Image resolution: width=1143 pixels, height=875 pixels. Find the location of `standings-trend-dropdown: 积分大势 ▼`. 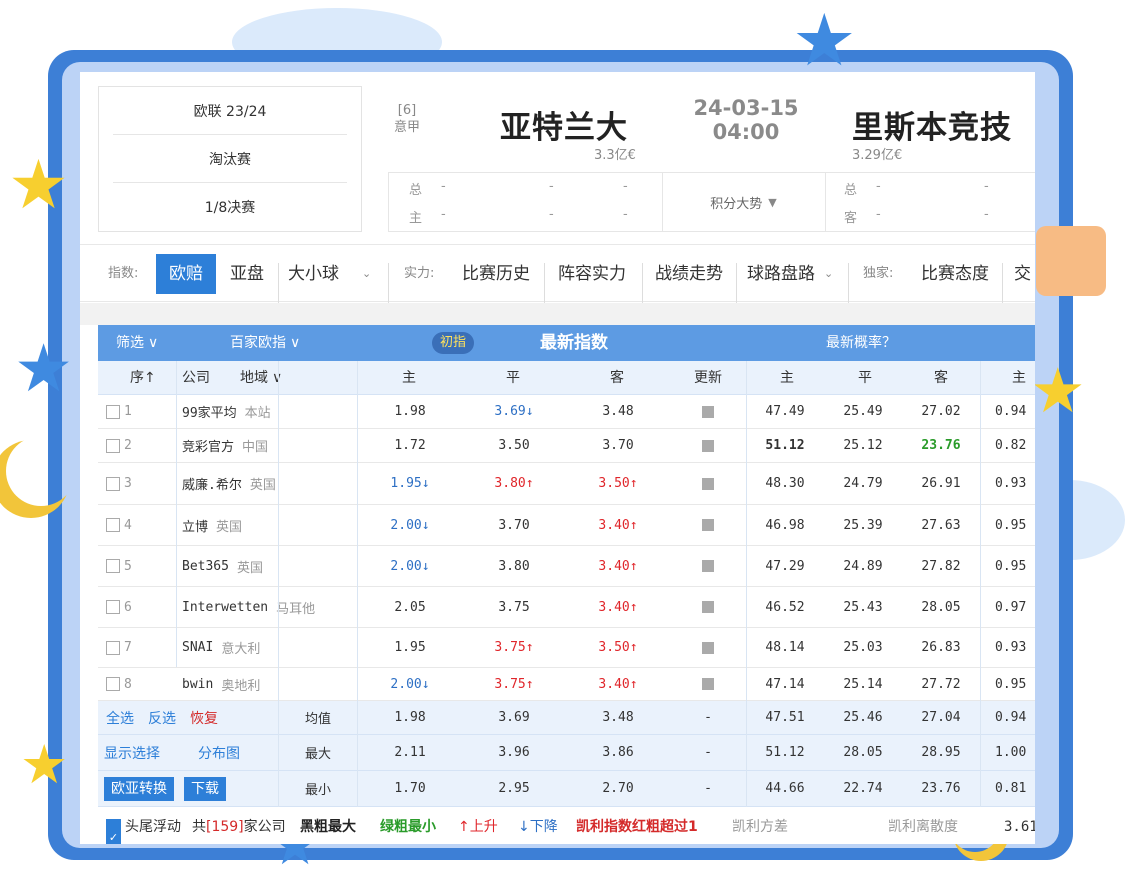

standings-trend-dropdown: 积分大势 ▼ is located at coordinates (743, 202).